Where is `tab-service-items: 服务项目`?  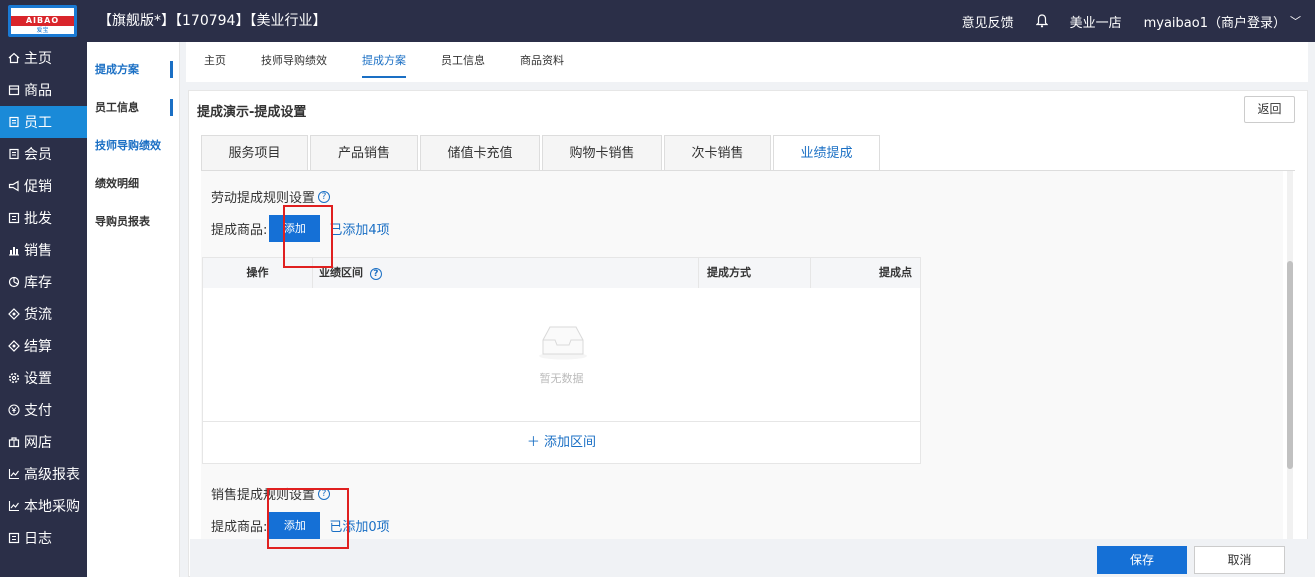
tab-service-items: 服务项目 is located at coordinates (254, 152).